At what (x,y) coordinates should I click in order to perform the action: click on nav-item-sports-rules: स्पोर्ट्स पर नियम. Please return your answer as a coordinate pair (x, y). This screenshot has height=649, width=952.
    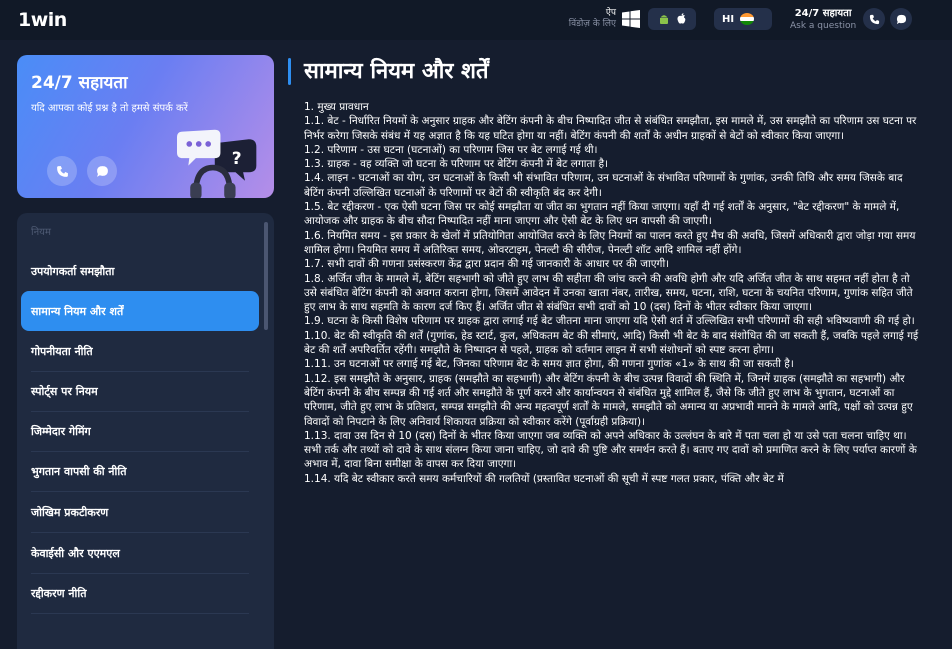
    Looking at the image, I should click on (140, 391).